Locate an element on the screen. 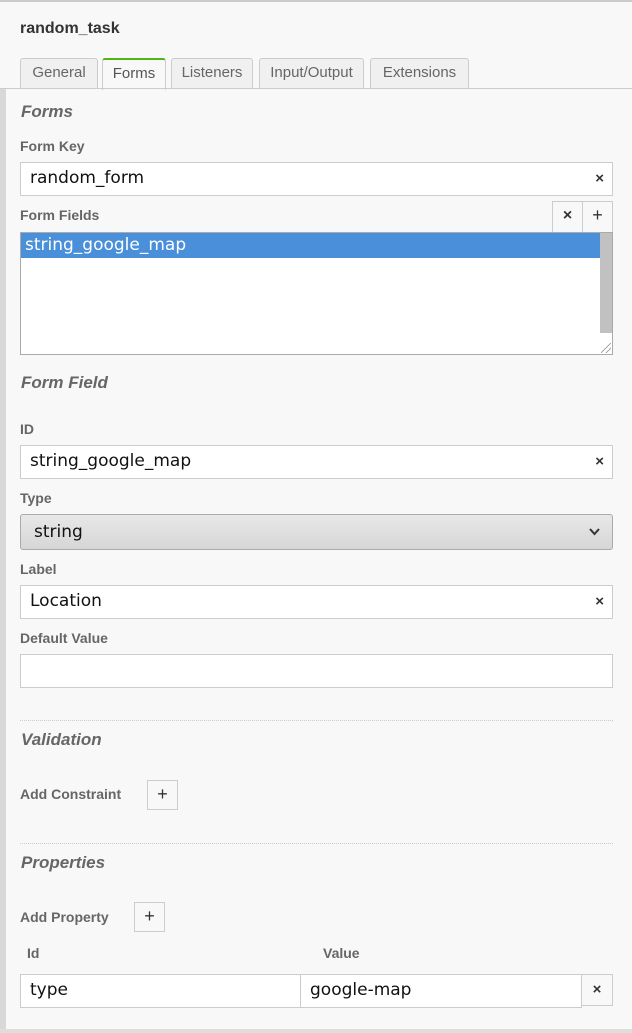 The width and height of the screenshot is (632, 1033). element-title: random_task is located at coordinates (70, 28).